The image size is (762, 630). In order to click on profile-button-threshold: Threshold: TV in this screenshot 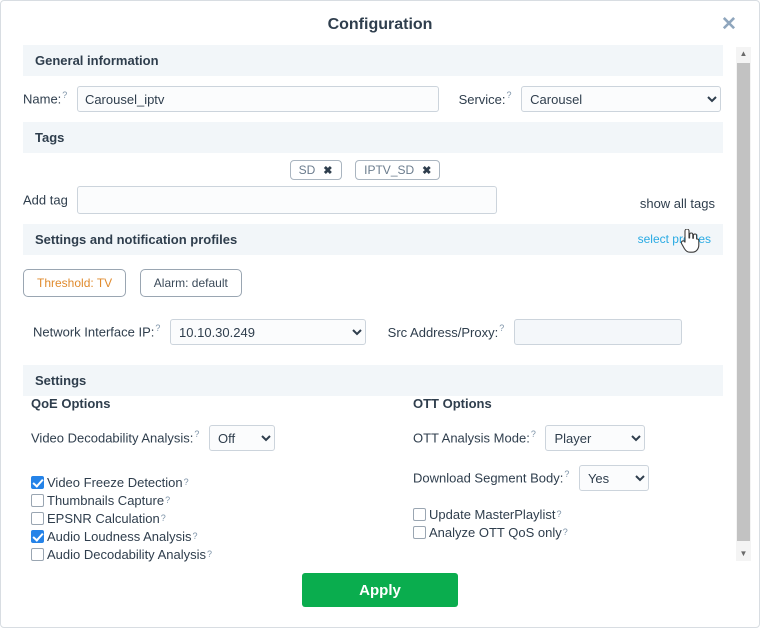, I will do `click(75, 283)`.